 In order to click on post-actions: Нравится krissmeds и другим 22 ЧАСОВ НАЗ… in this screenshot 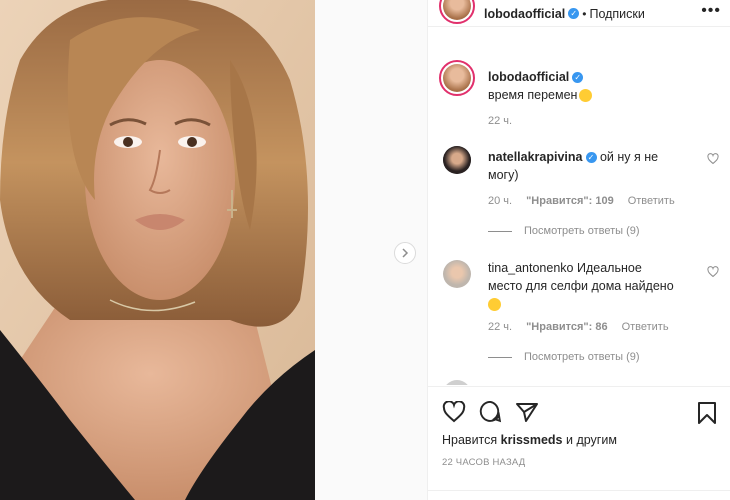, I will do `click(579, 443)`.